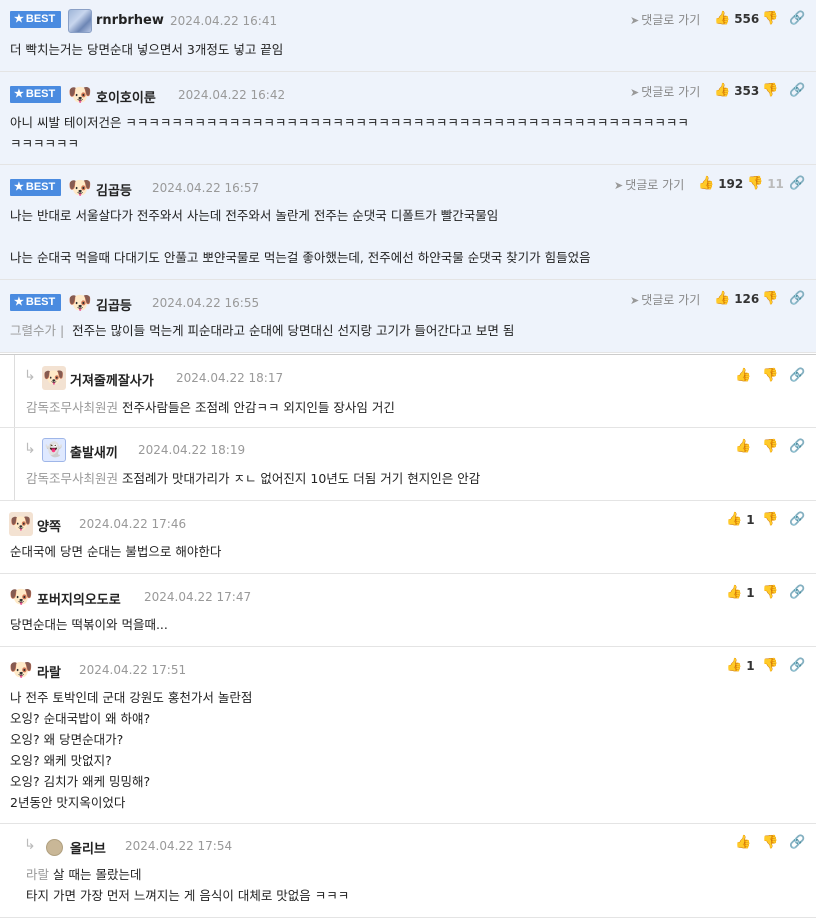 The image size is (816, 918). What do you see at coordinates (765, 183) in the screenshot?
I see `downvote-button: 👎 11` at bounding box center [765, 183].